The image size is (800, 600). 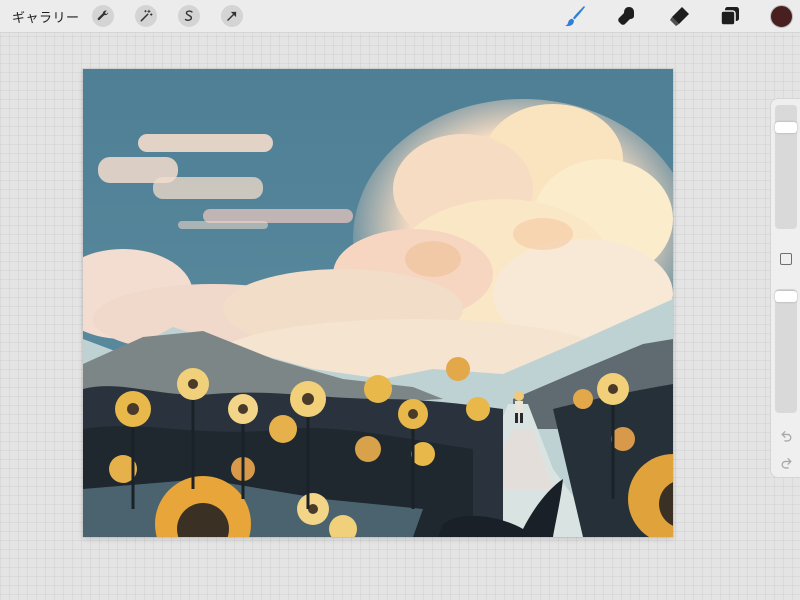 I want to click on brush-tool-button, so click(x=575, y=16).